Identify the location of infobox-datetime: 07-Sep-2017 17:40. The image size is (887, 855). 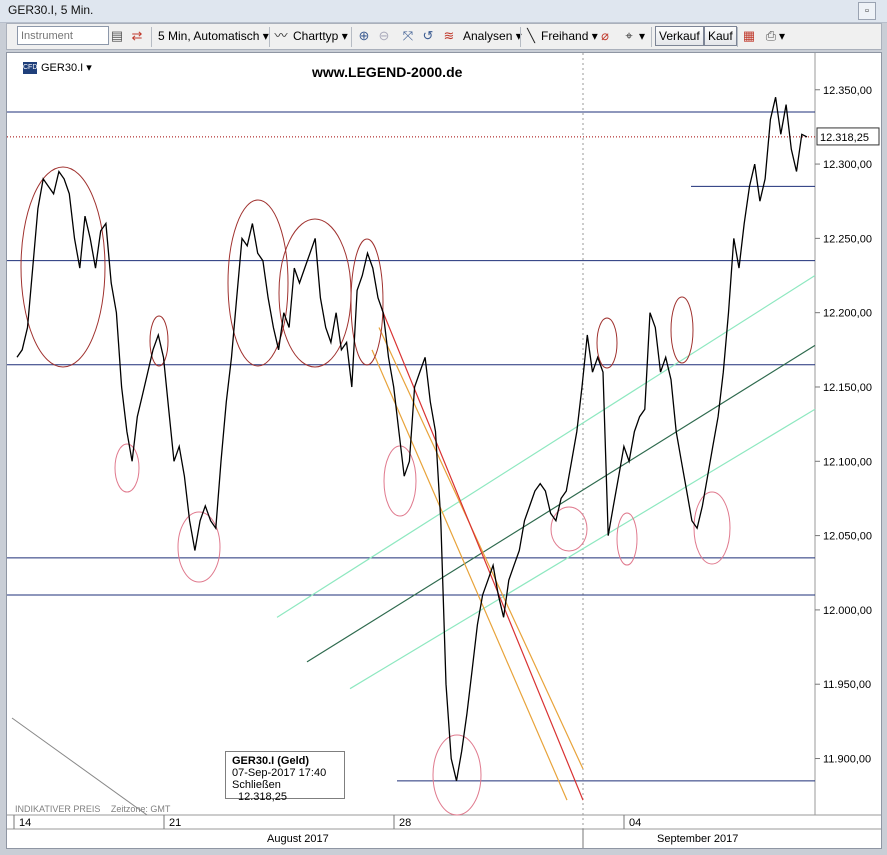
(279, 773).